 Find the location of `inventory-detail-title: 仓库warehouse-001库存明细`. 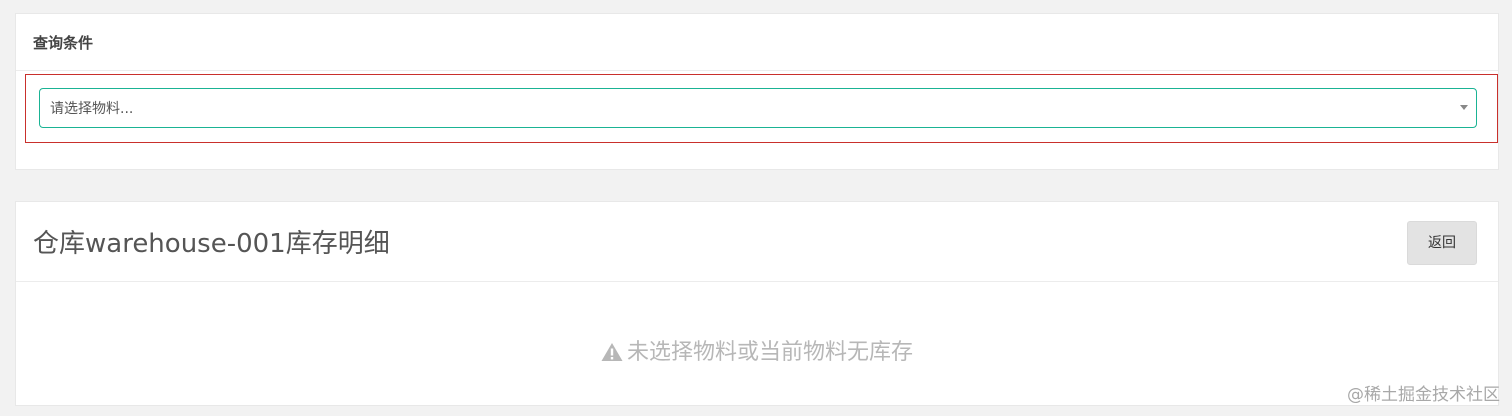

inventory-detail-title: 仓库warehouse-001库存明细 is located at coordinates (211, 244).